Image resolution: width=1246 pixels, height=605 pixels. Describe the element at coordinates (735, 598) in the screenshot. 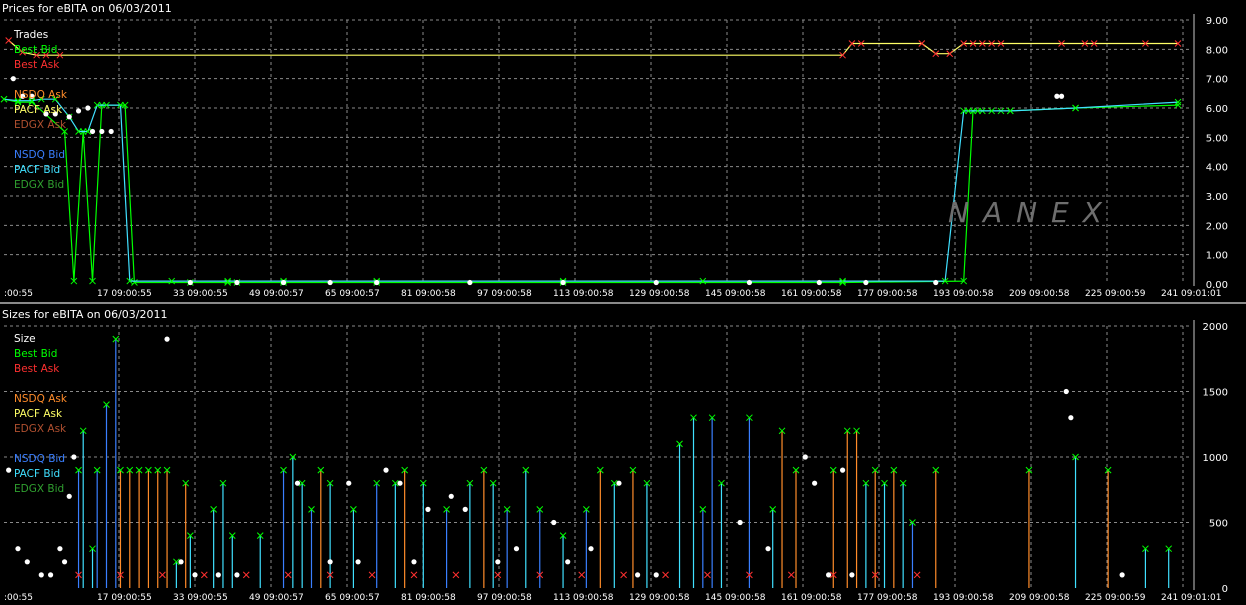

I see `size-x-tick-label: 145 09:00:58` at that location.